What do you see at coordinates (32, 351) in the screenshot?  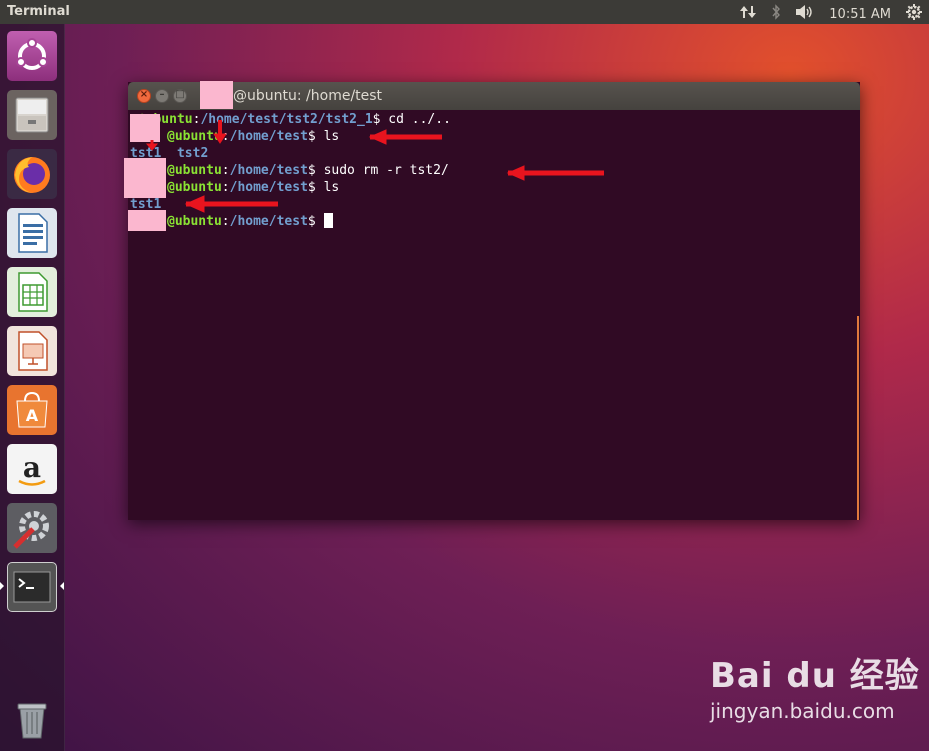 I see `libreoffice-impress-icon` at bounding box center [32, 351].